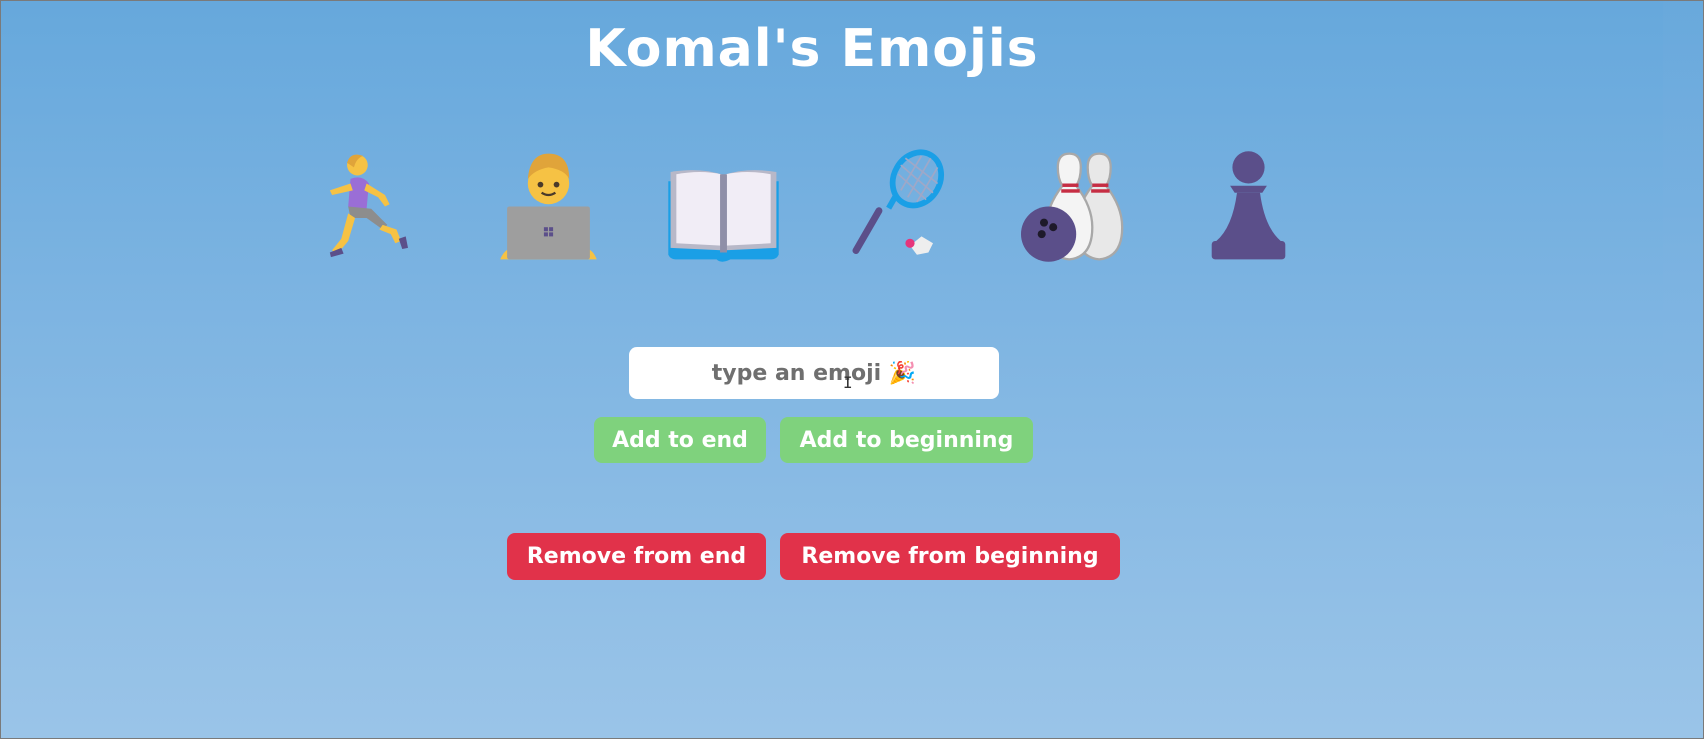  What do you see at coordinates (1078, 206) in the screenshot?
I see `bowling-icon` at bounding box center [1078, 206].